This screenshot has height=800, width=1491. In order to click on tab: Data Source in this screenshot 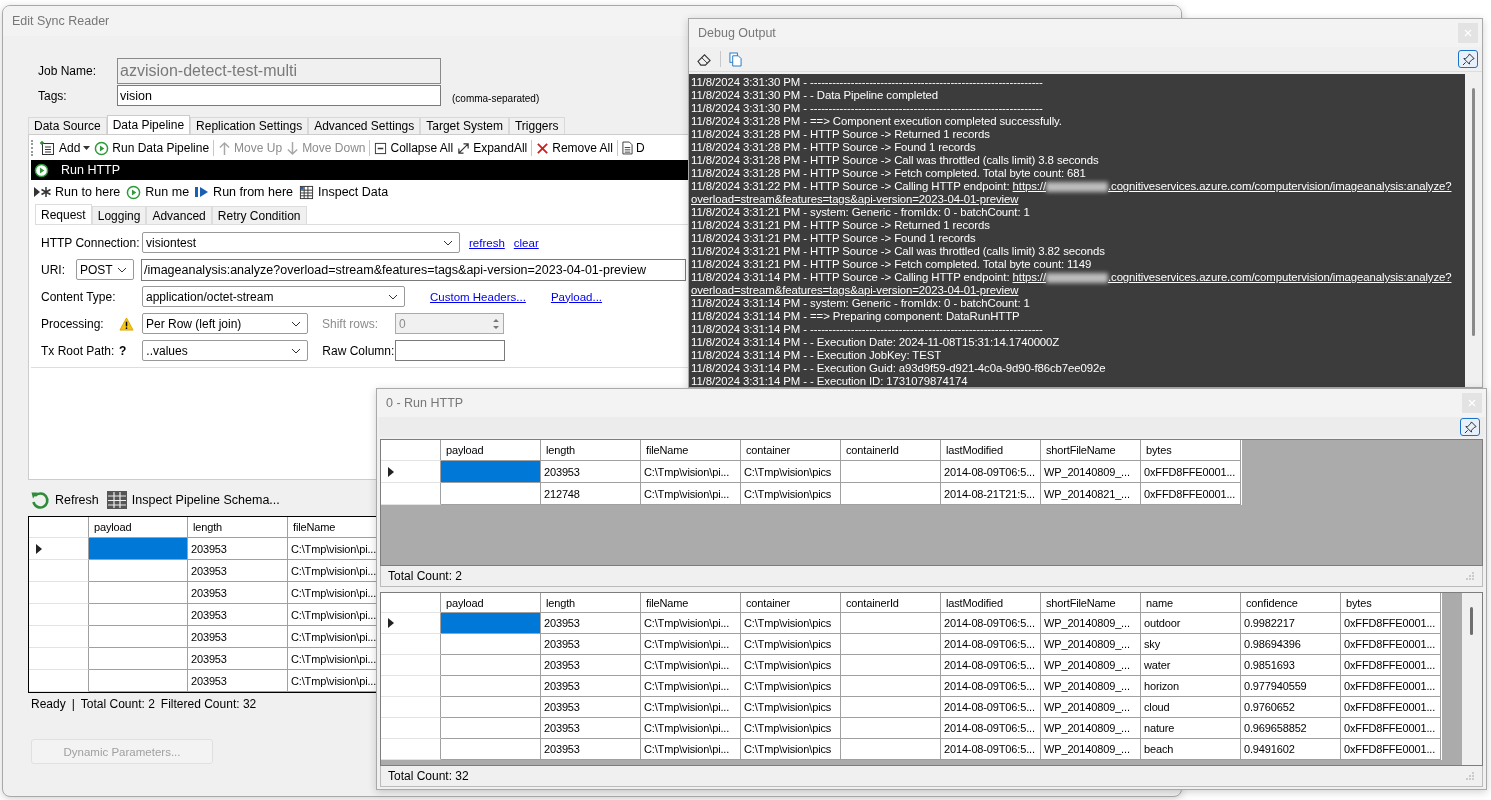, I will do `click(67, 125)`.